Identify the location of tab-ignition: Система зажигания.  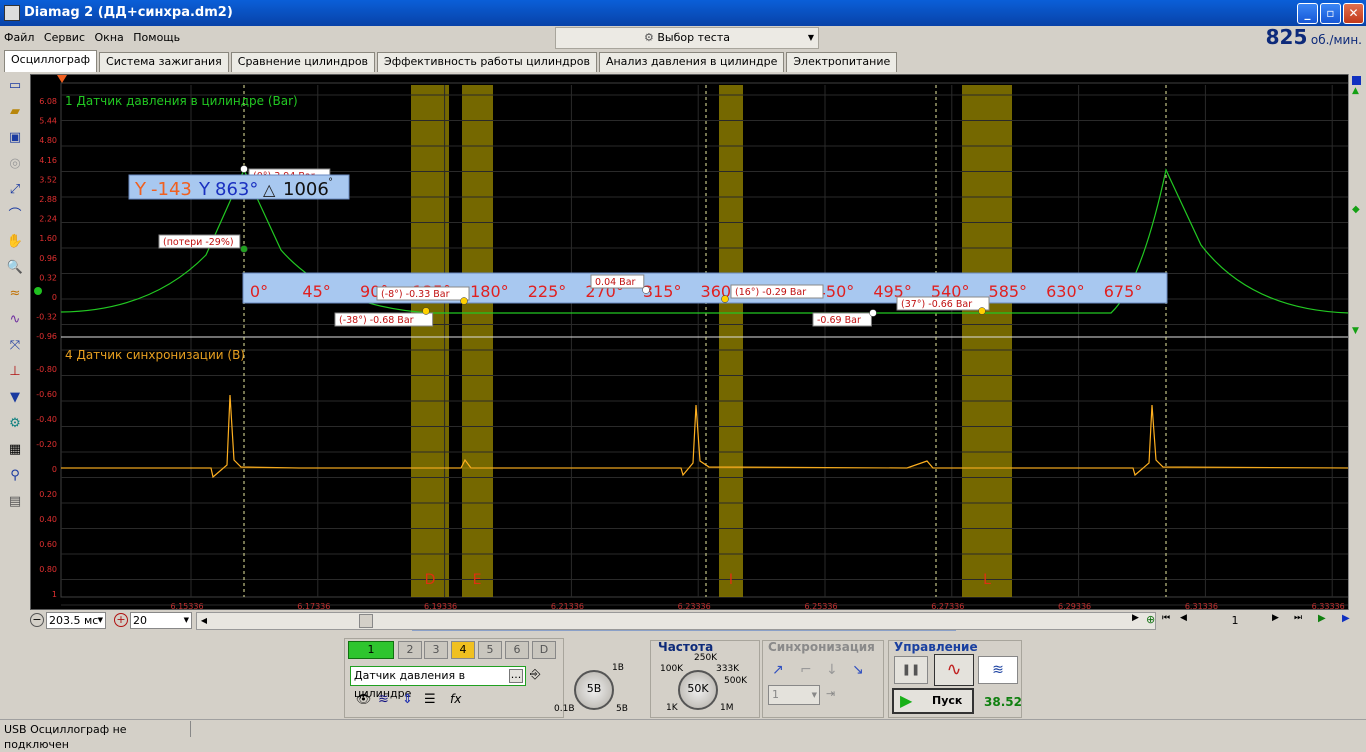
(164, 62).